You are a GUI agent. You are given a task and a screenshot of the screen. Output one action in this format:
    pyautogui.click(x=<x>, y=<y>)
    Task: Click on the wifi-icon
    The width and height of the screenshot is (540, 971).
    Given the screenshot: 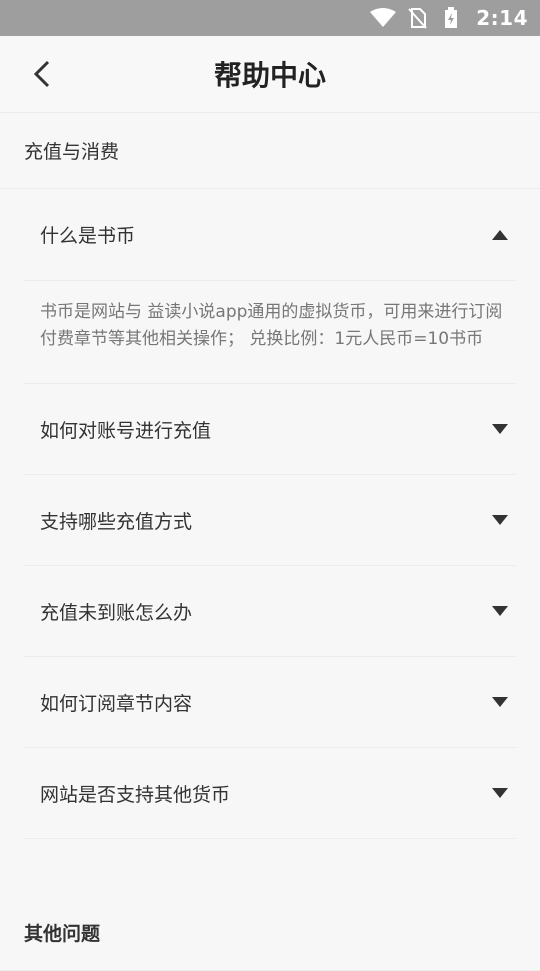 What is the action you would take?
    pyautogui.click(x=383, y=18)
    